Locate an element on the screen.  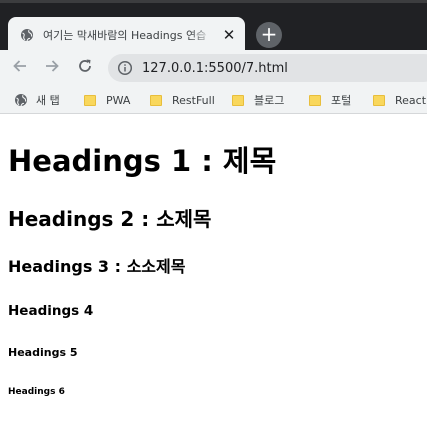
heading-5: Headings 5 is located at coordinates (43, 352).